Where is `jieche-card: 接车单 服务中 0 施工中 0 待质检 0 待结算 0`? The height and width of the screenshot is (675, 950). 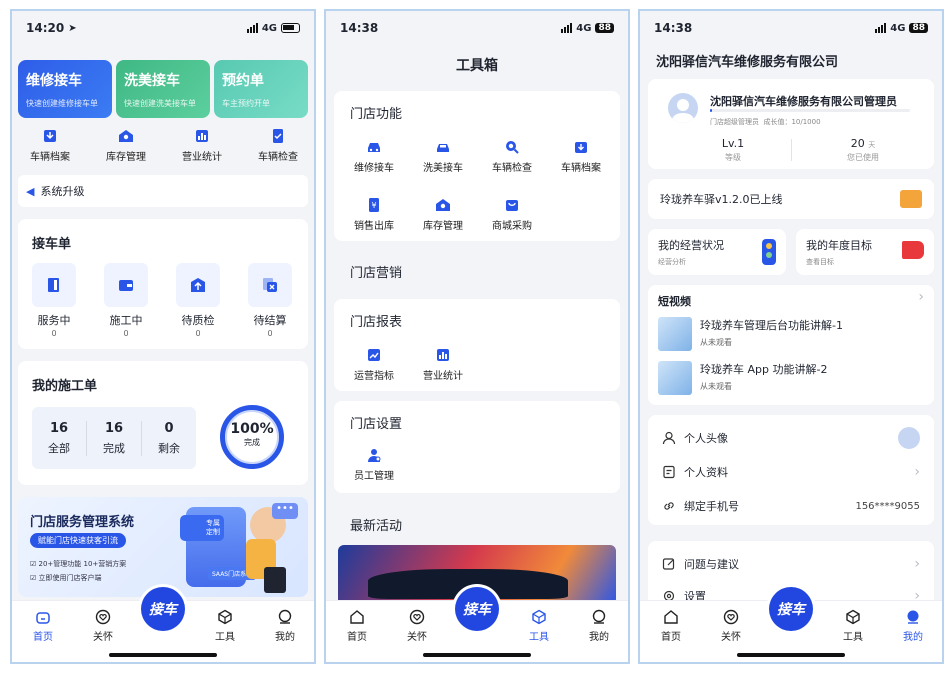 jieche-card: 接车单 服务中 0 施工中 0 待质检 0 待结算 0 is located at coordinates (163, 284).